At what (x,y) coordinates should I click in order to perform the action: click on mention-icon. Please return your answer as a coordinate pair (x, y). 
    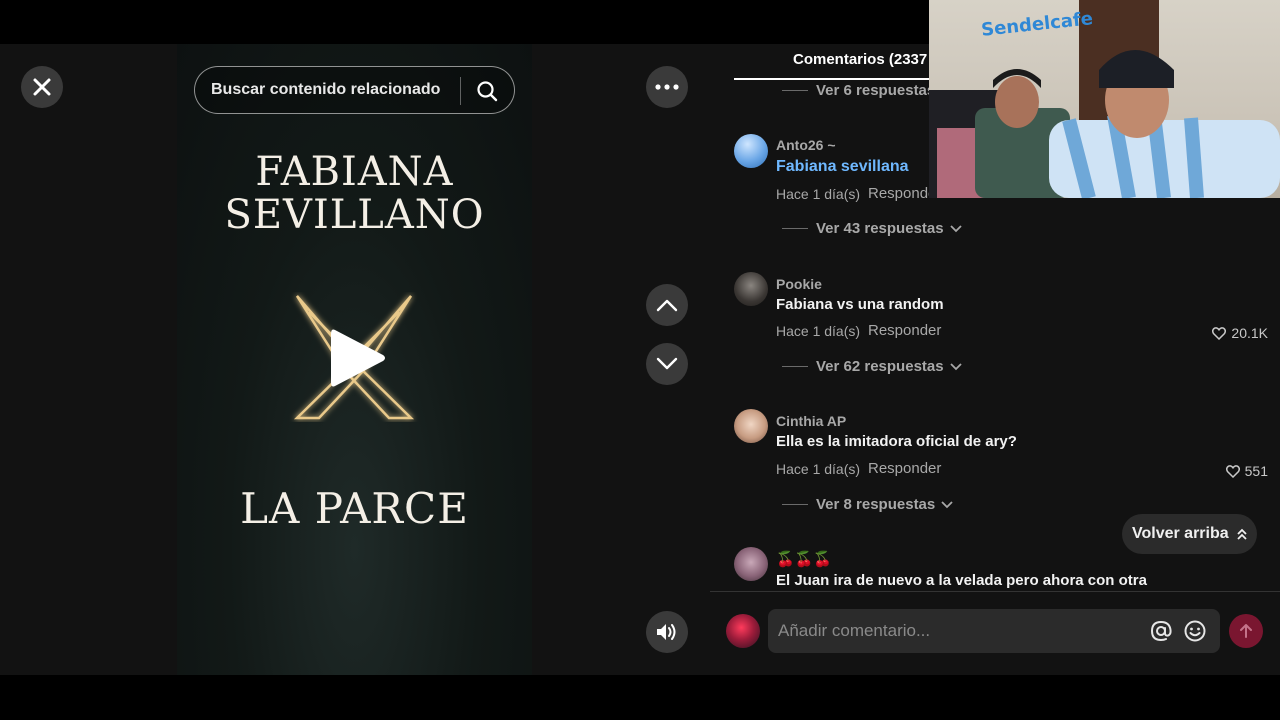
    Looking at the image, I should click on (1161, 631).